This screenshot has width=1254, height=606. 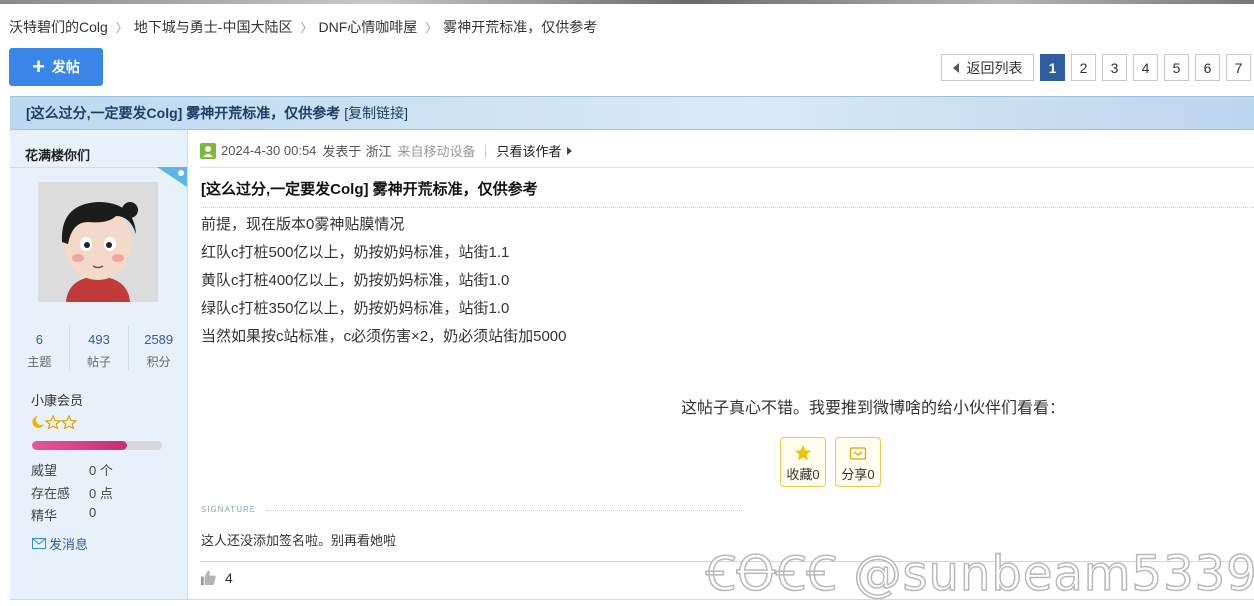 I want to click on page-button-1: 1, so click(x=1052, y=67).